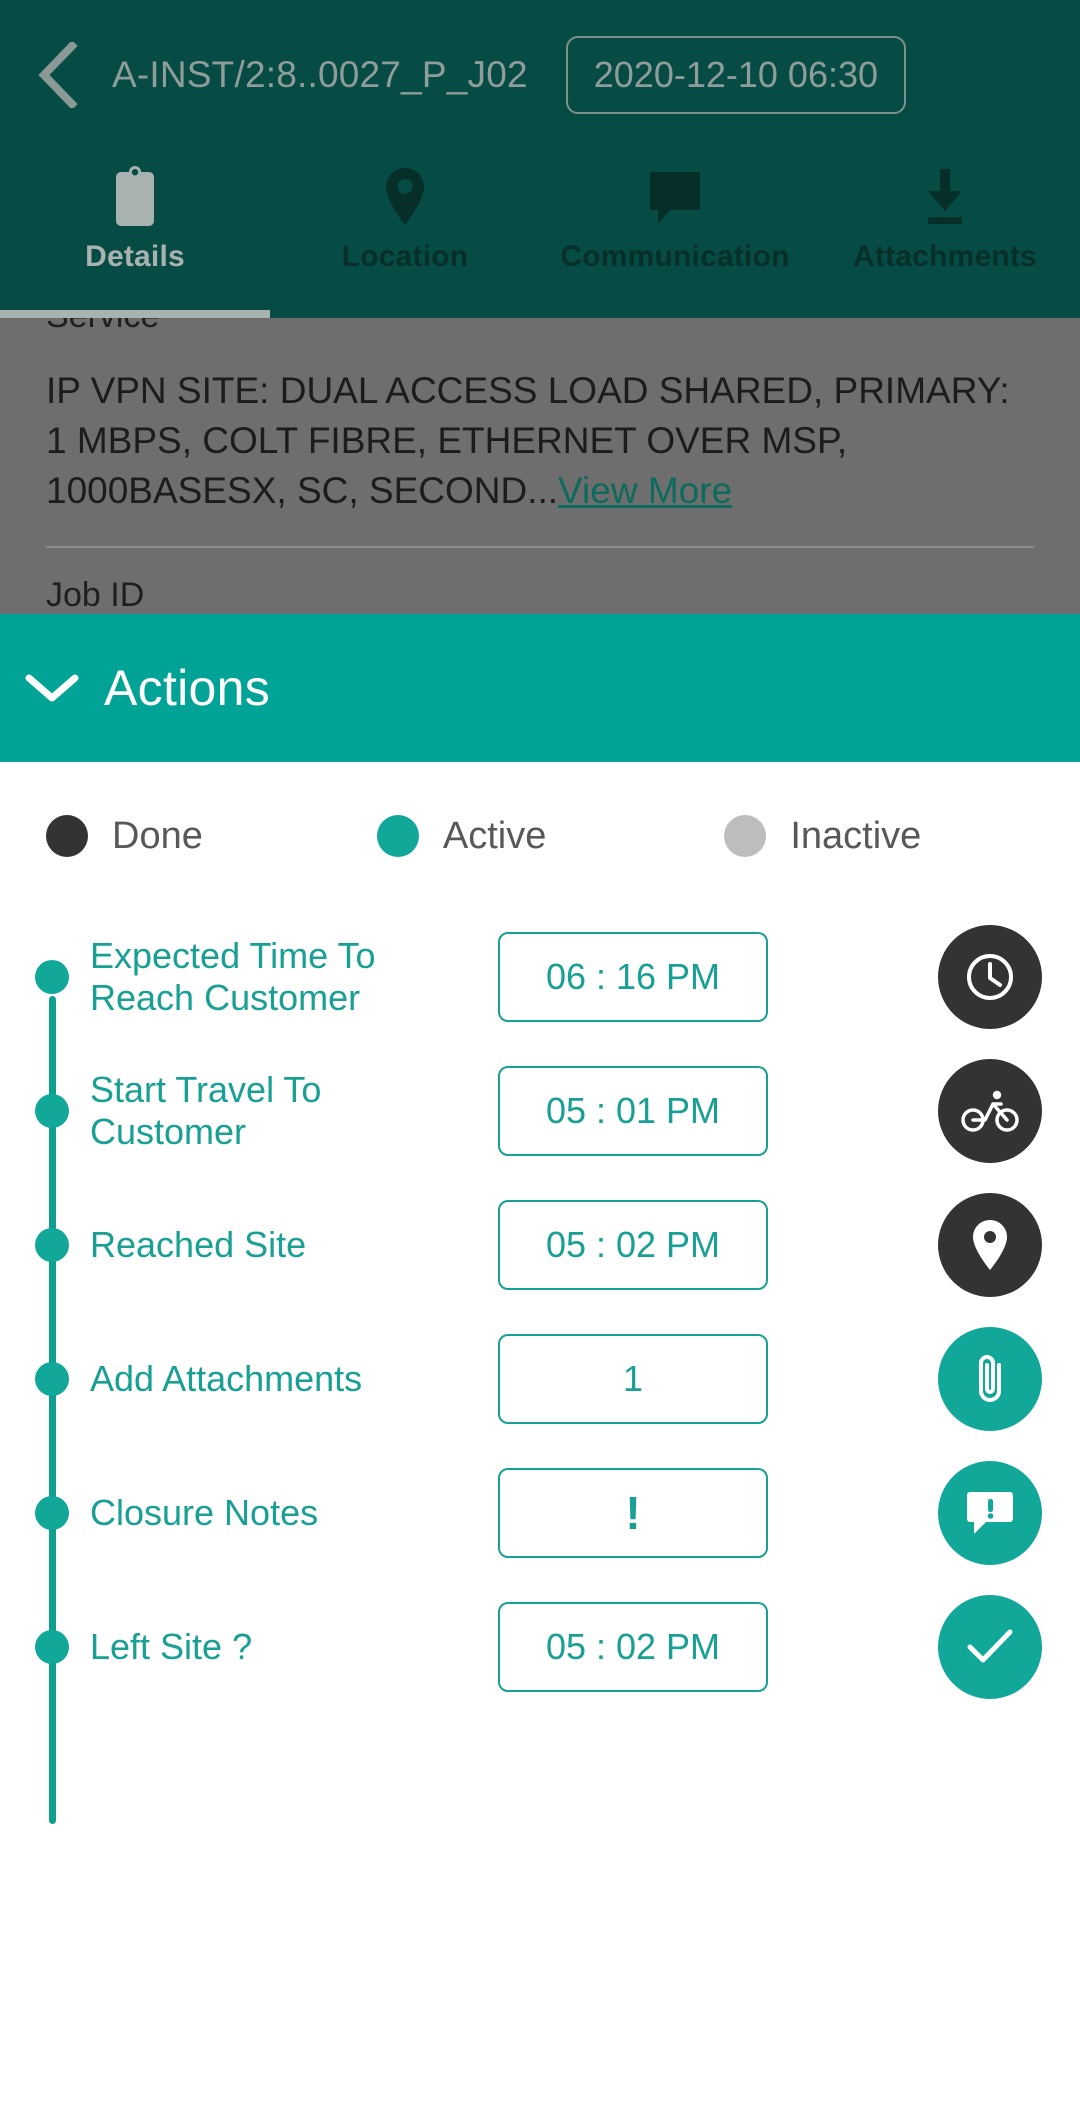  What do you see at coordinates (405, 234) in the screenshot?
I see `tab-location: Location` at bounding box center [405, 234].